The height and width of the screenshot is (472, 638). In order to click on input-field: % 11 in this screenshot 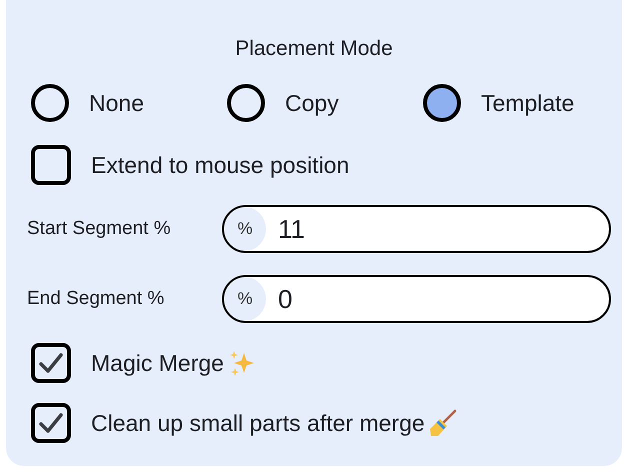, I will do `click(416, 229)`.